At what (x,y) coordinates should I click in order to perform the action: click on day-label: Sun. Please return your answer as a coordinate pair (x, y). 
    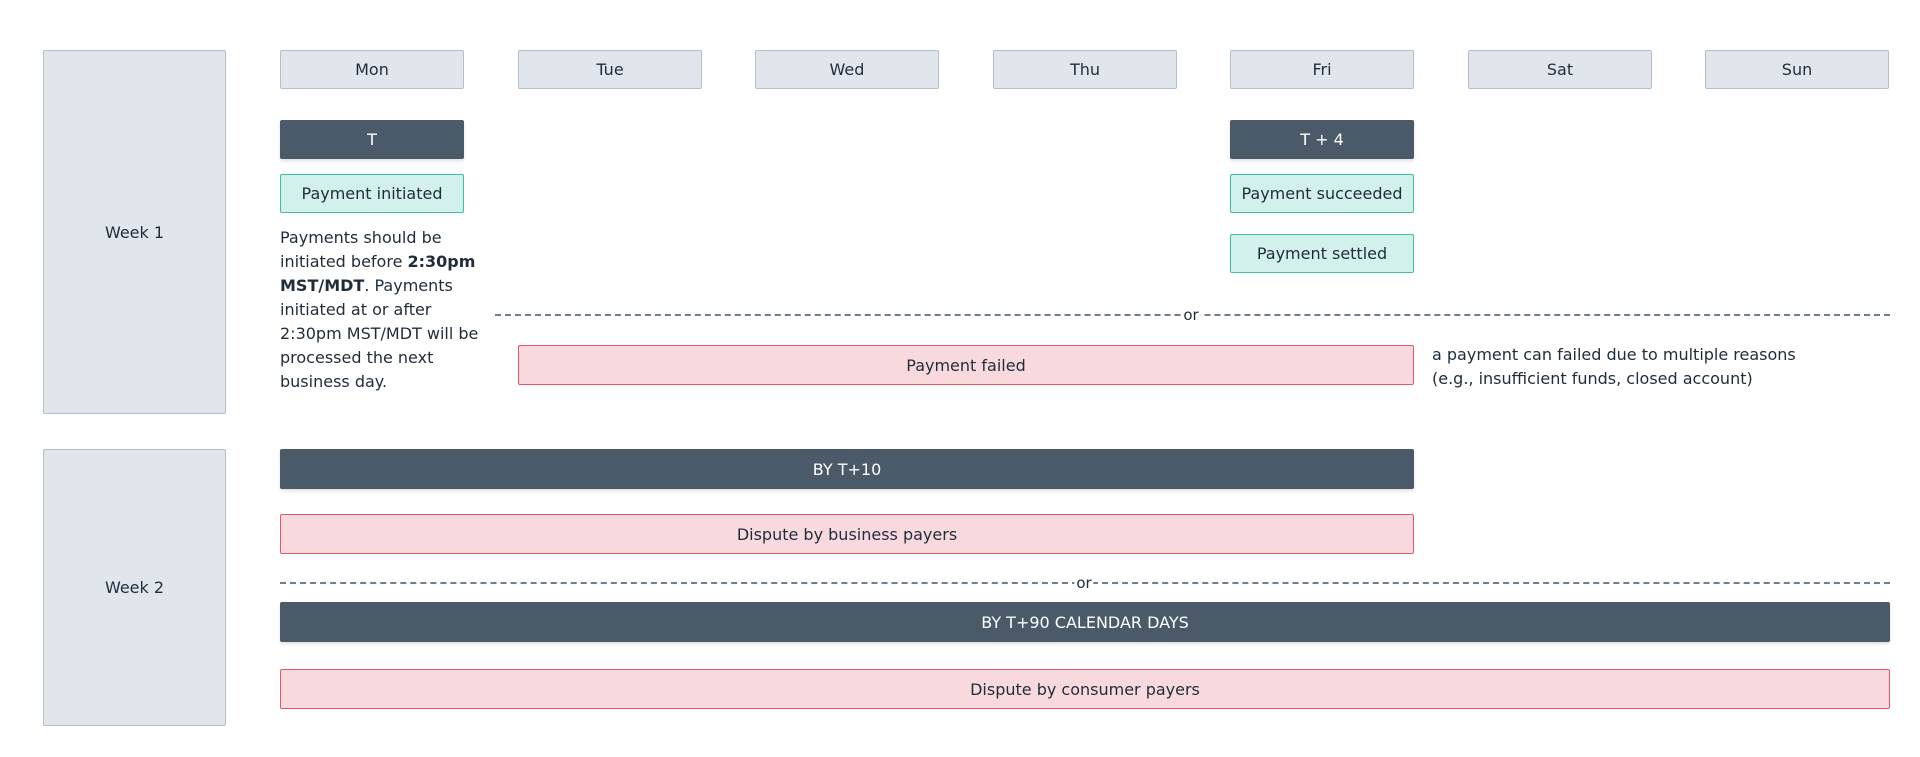
    Looking at the image, I should click on (1797, 69).